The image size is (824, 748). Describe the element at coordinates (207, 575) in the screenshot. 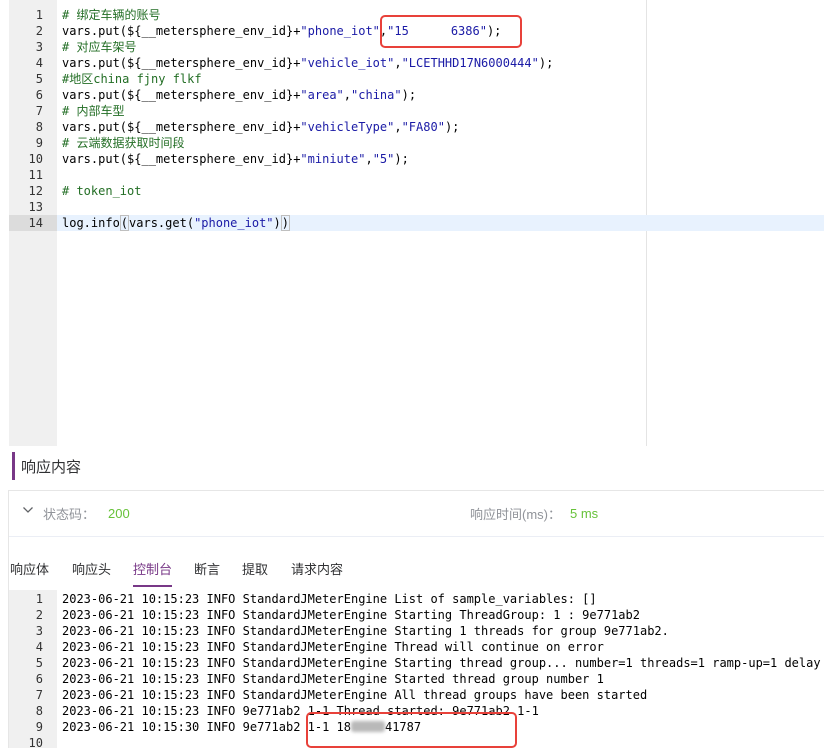

I see `tab-assertions: 断言` at that location.